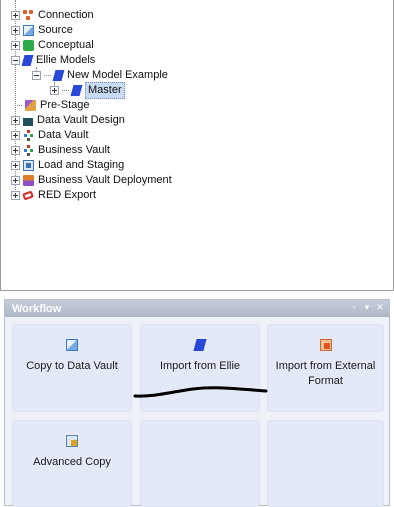 The width and height of the screenshot is (394, 507). What do you see at coordinates (66, 45) in the screenshot?
I see `tree-item-label: Conceptual` at bounding box center [66, 45].